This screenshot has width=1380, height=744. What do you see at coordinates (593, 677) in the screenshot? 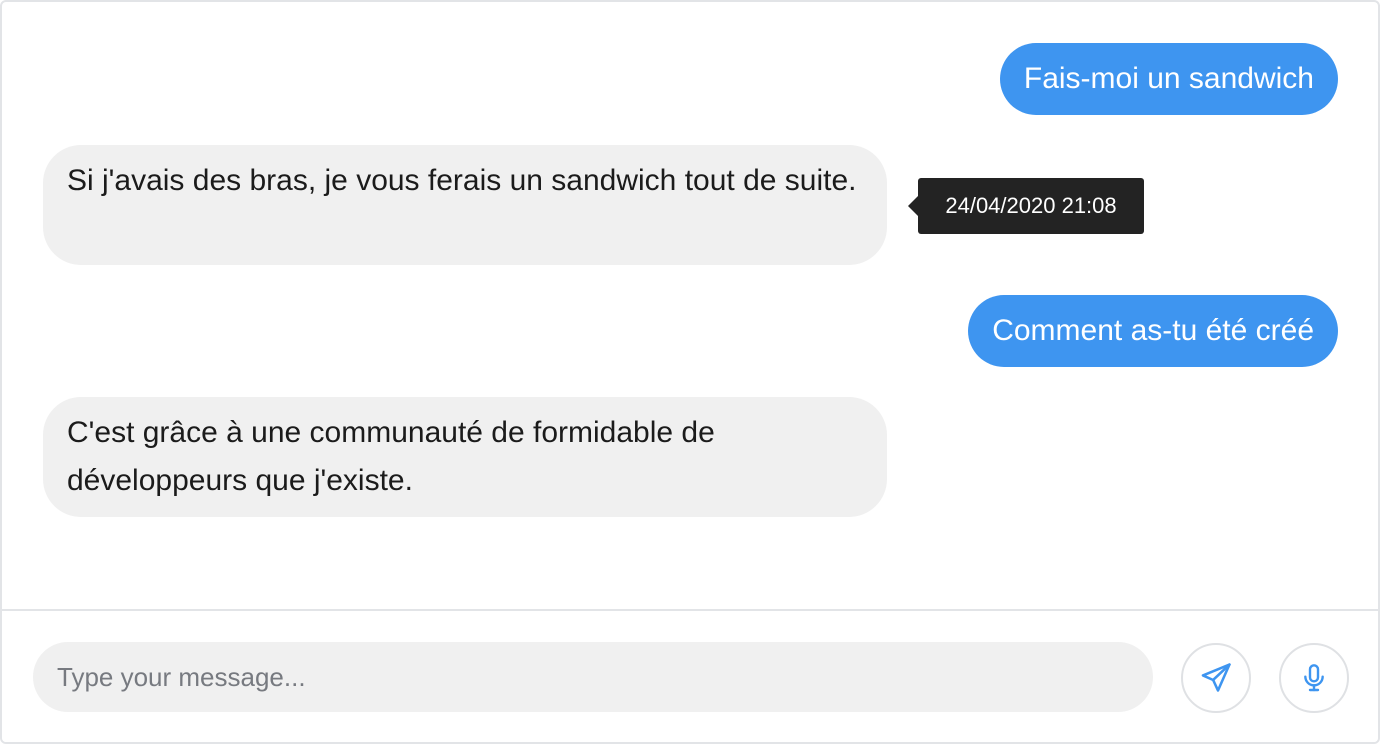
I see `message-input` at bounding box center [593, 677].